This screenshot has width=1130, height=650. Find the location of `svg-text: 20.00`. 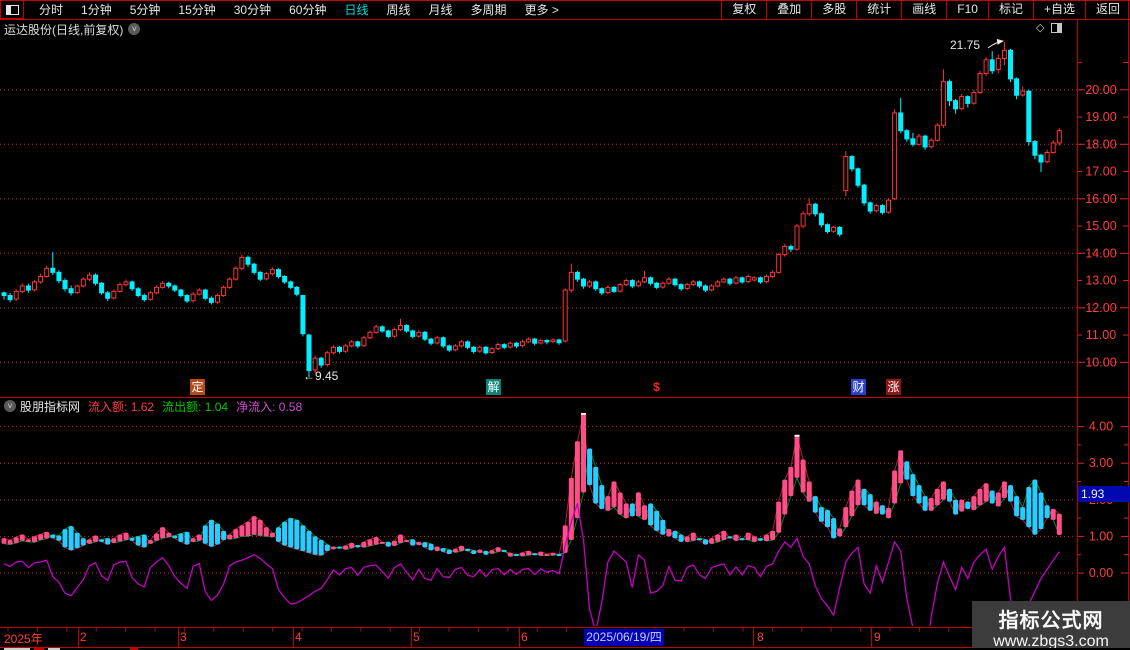

svg-text: 20.00 is located at coordinates (1100, 90).